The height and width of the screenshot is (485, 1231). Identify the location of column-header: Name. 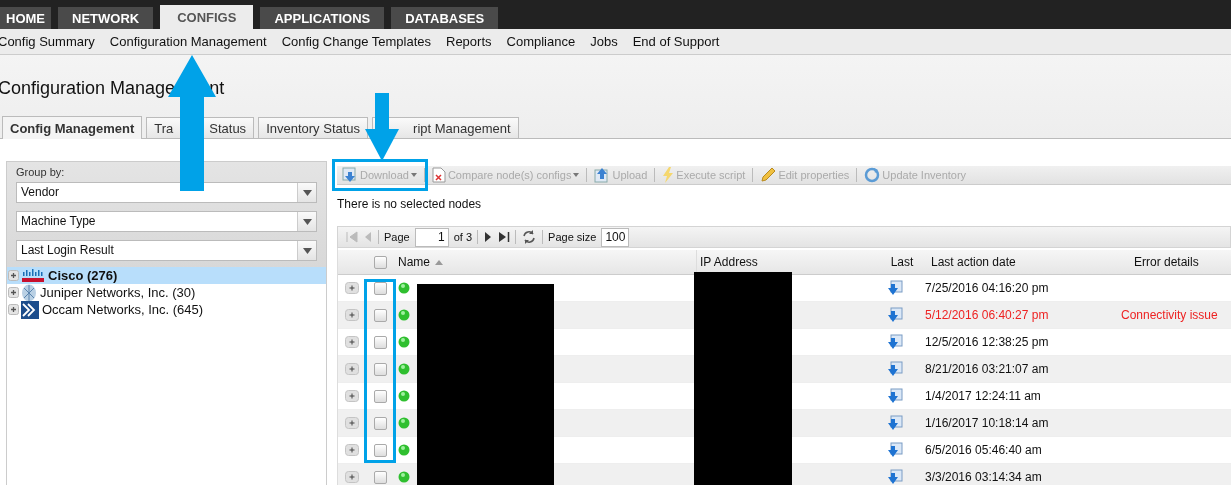
(545, 262).